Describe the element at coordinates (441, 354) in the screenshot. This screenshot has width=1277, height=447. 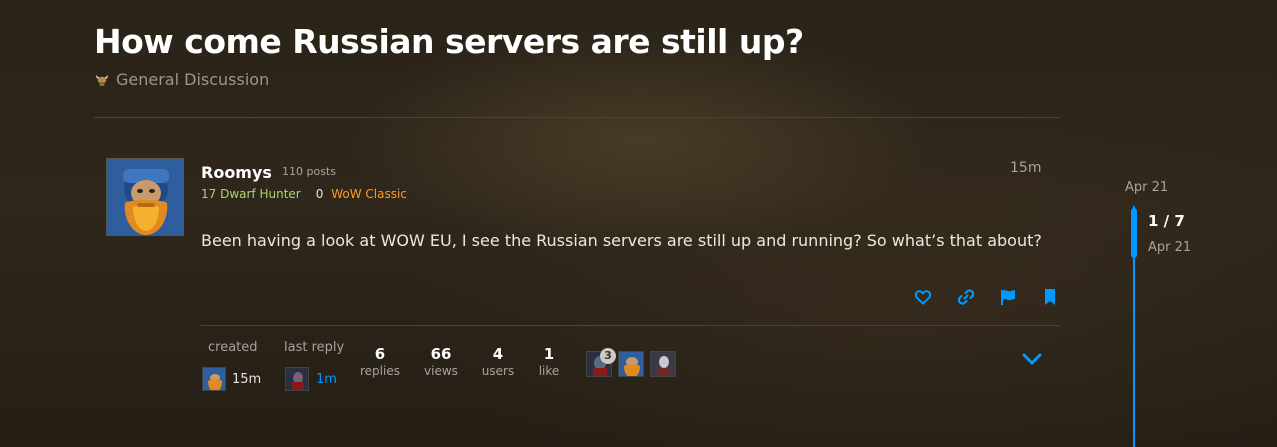
I see `views-count: 66` at that location.